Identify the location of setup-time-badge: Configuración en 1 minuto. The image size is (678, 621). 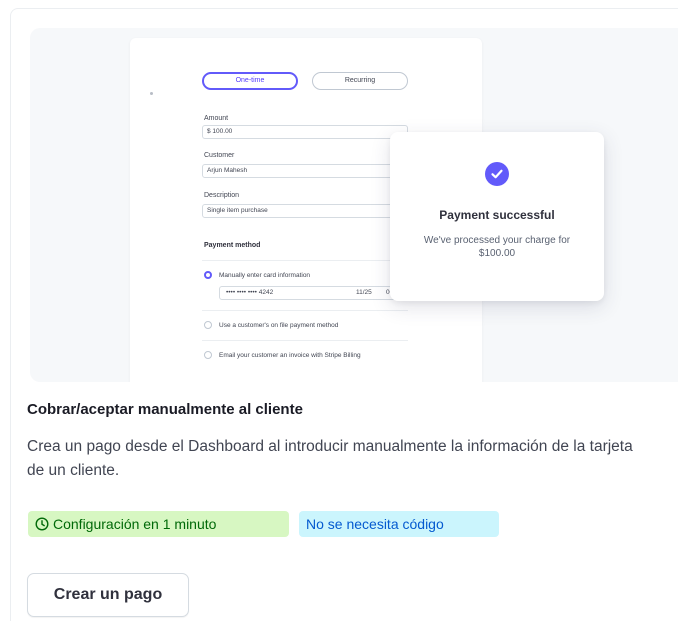
(158, 524).